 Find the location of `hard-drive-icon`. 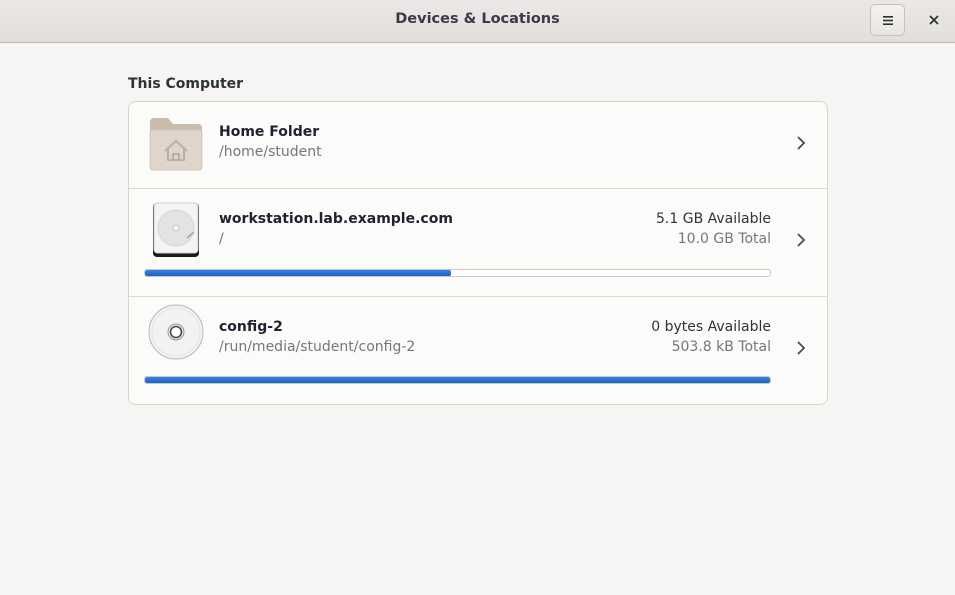

hard-drive-icon is located at coordinates (176, 229).